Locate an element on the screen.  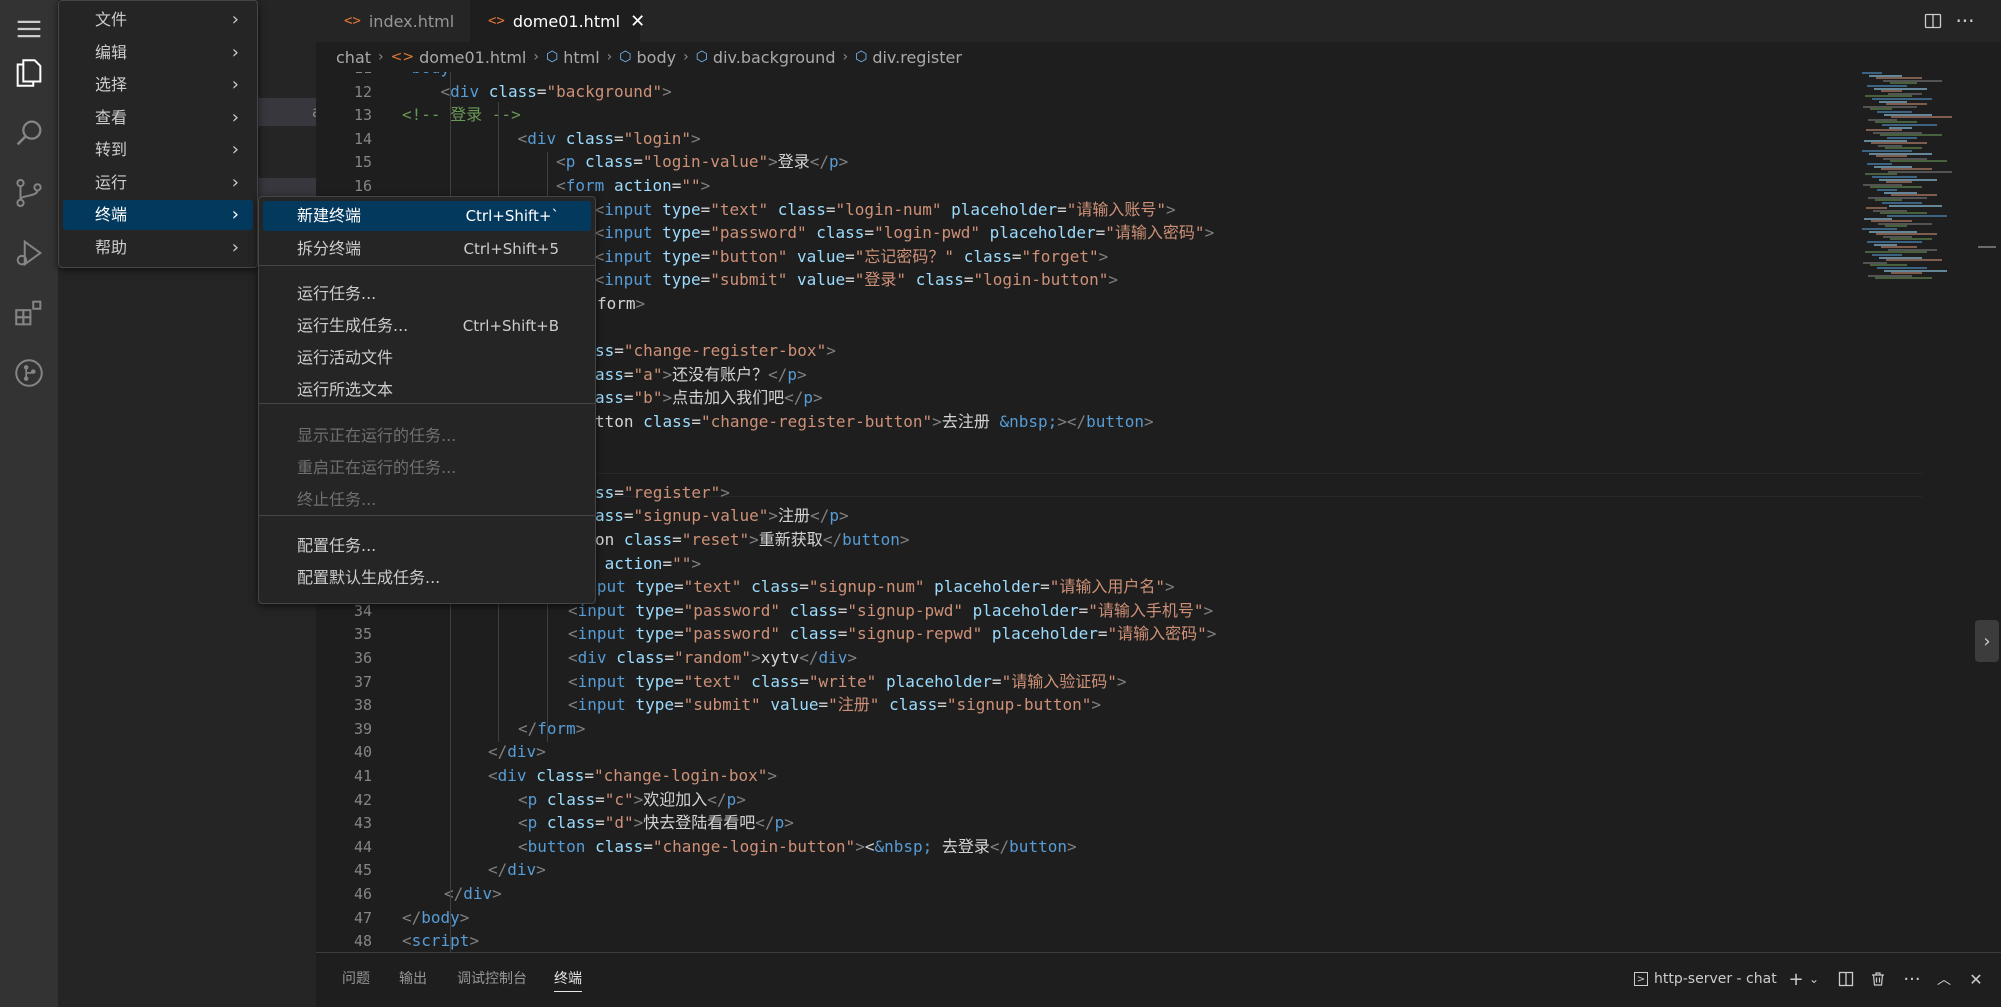
code-line: <div class="random">xytv</div> is located at coordinates (713, 657).